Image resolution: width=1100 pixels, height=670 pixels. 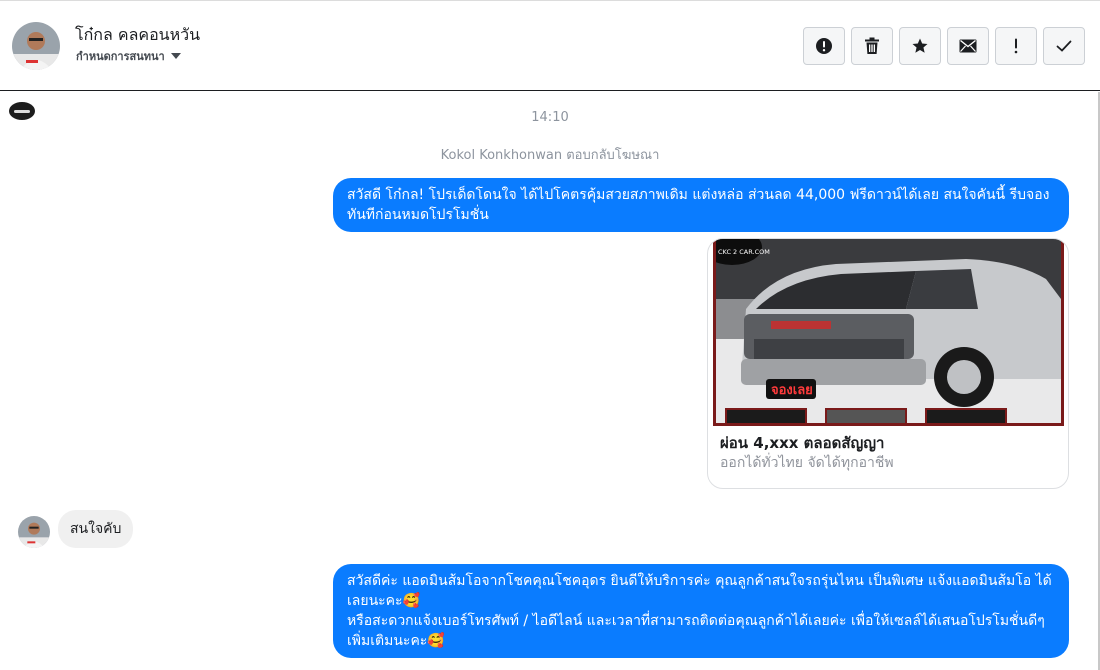 What do you see at coordinates (36, 46) in the screenshot?
I see `contact-avatar` at bounding box center [36, 46].